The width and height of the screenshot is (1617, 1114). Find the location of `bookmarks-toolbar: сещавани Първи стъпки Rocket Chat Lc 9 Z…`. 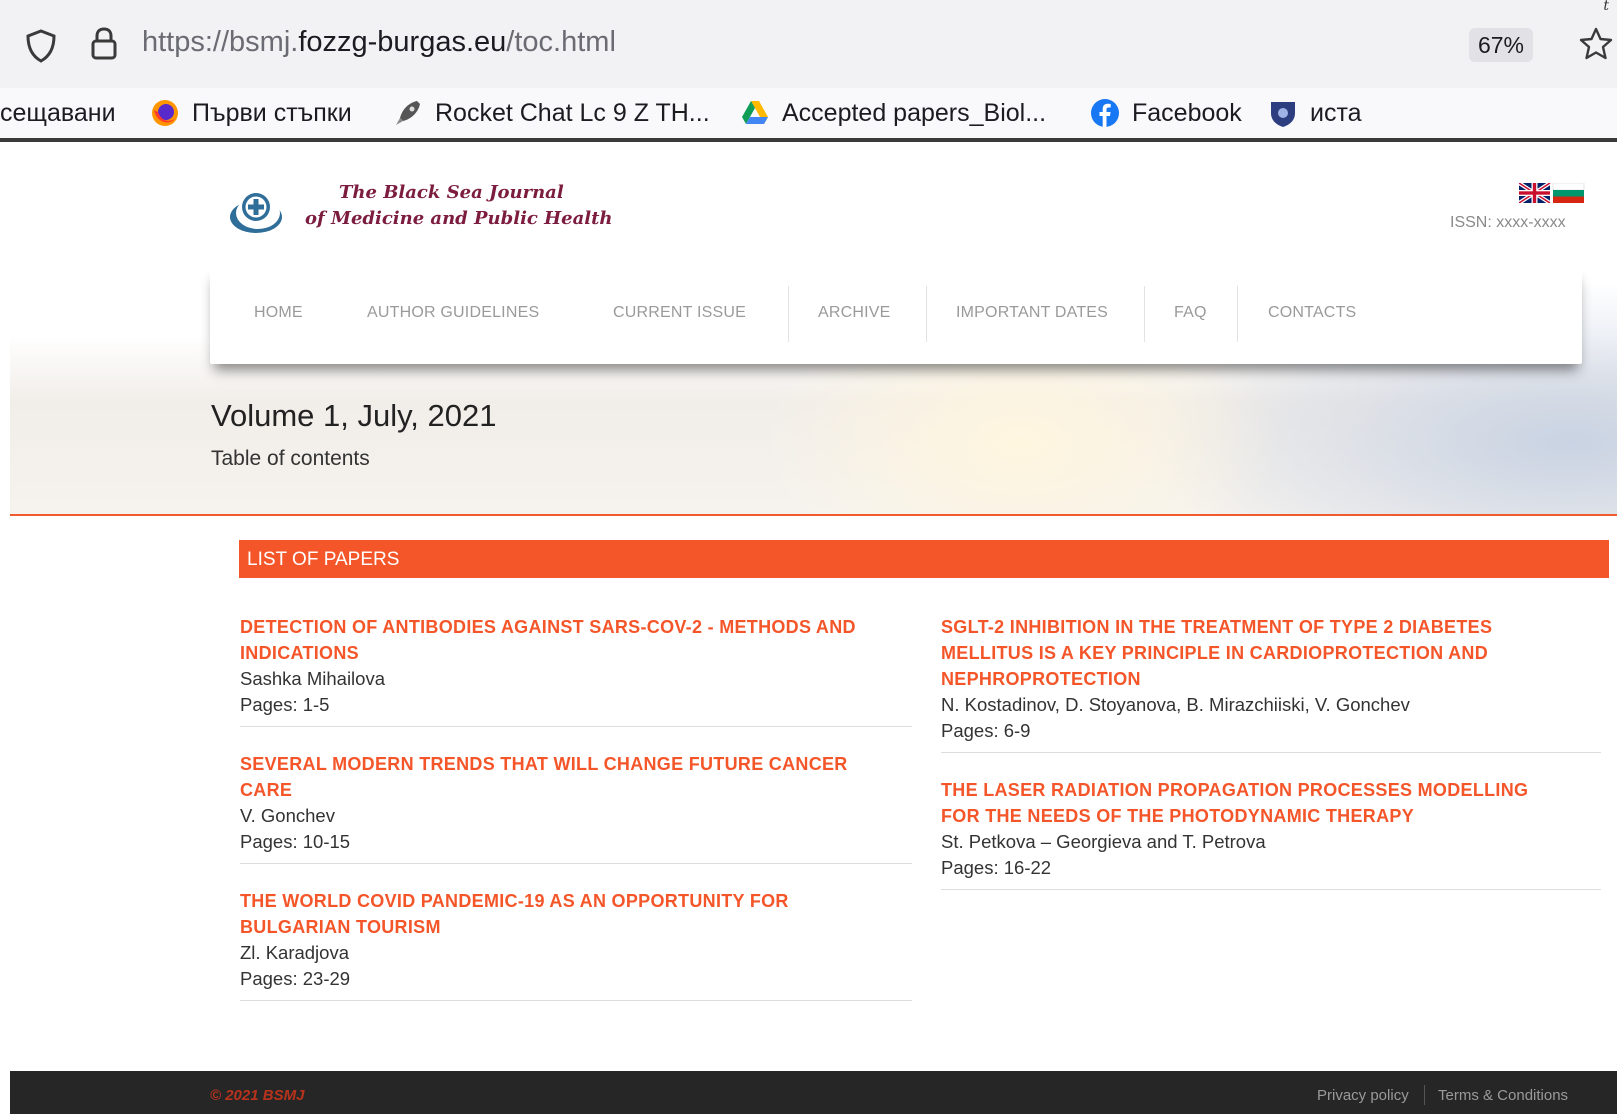

bookmarks-toolbar: сещавани Първи стъпки Rocket Chat Lc 9 Z… is located at coordinates (808, 115).